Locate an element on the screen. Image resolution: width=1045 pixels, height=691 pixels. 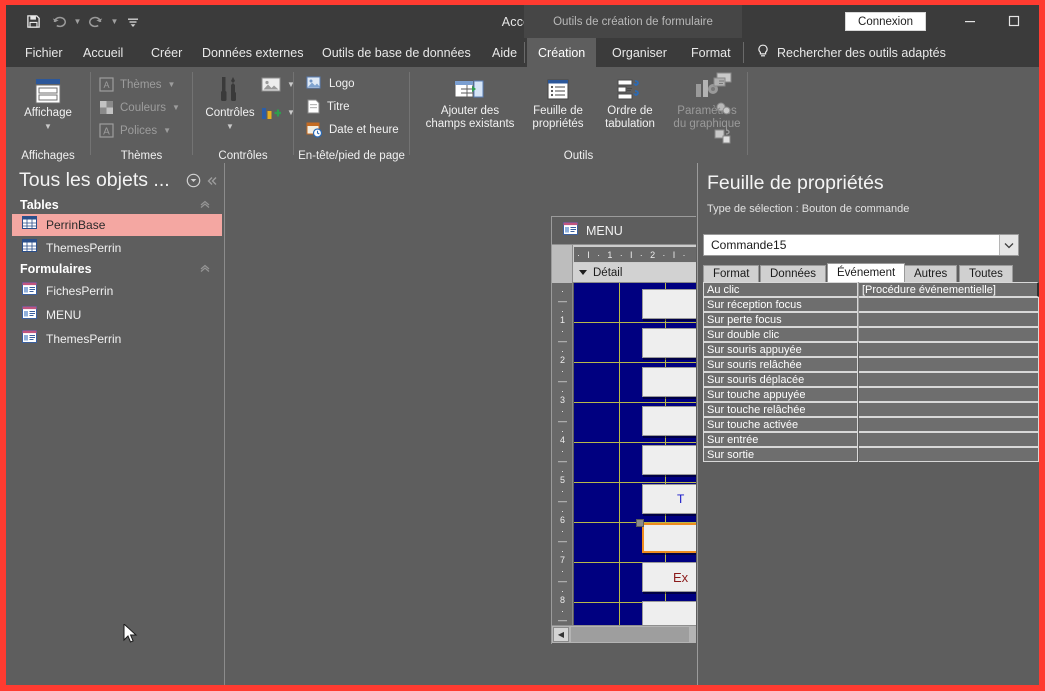
property-row: Sur touche appuyée is located at coordinates (871, 394).